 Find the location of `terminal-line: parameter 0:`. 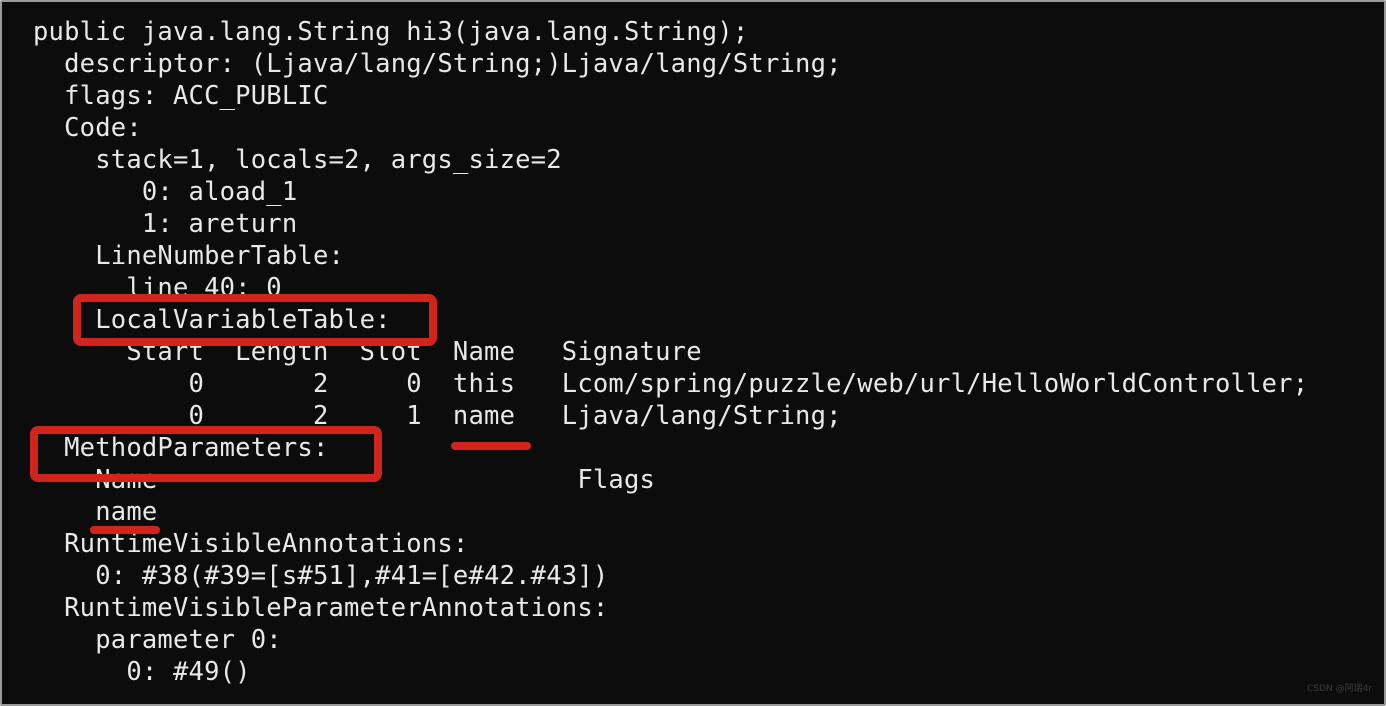

terminal-line: parameter 0: is located at coordinates (157, 640).